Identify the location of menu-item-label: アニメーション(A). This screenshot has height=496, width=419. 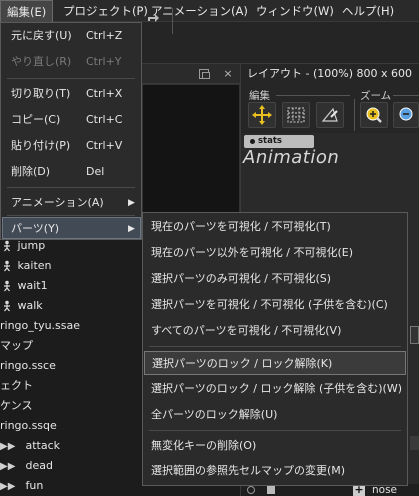
(57, 202).